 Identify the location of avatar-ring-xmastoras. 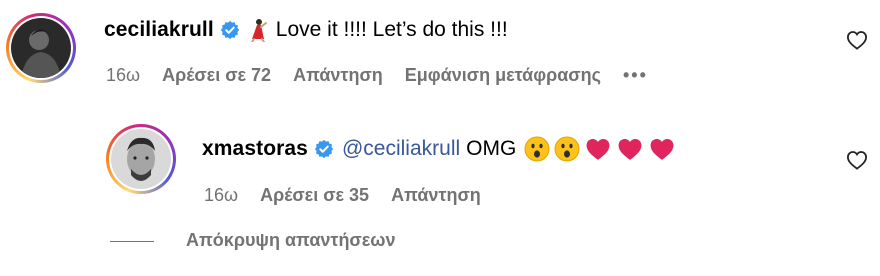
(141, 159).